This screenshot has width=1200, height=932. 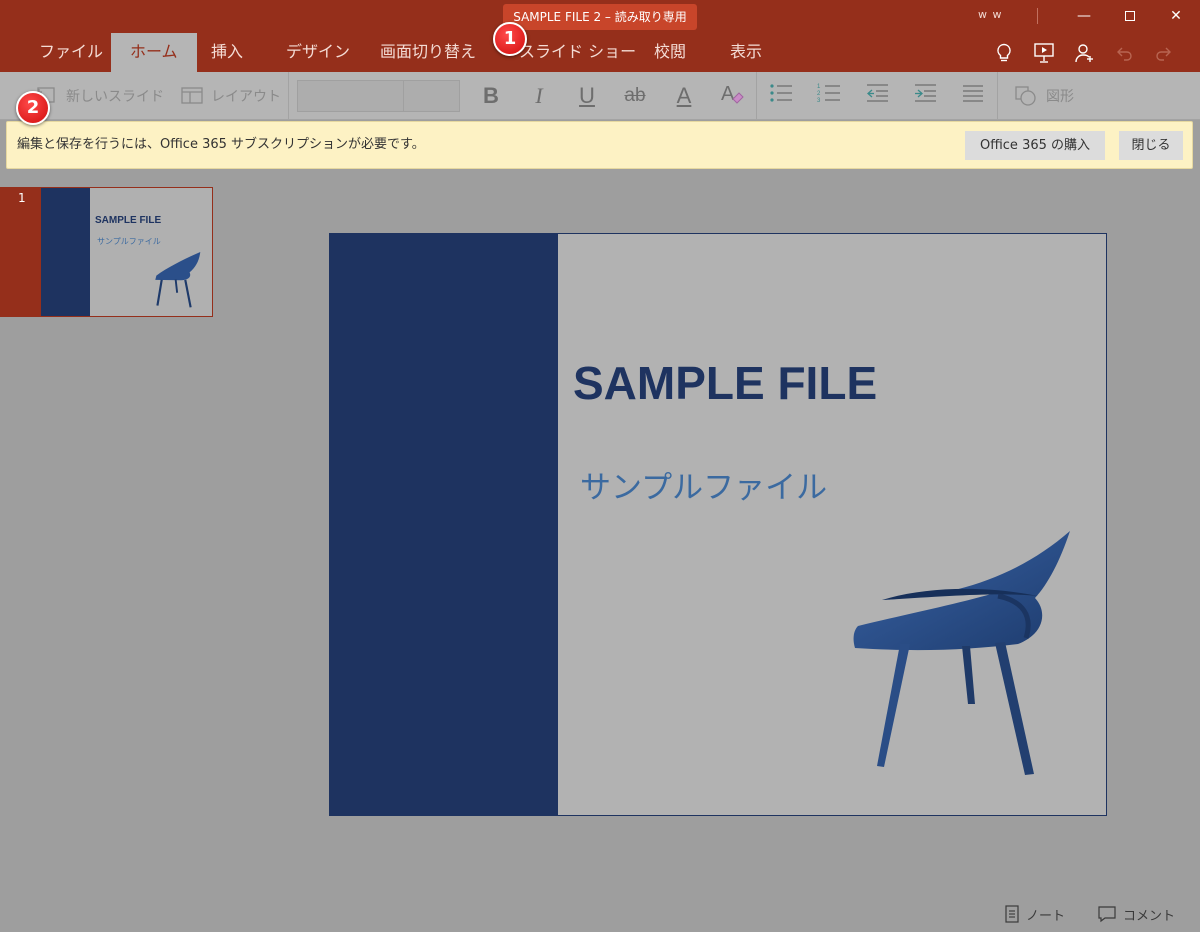 I want to click on shapes-label: 図形, so click(x=1060, y=97).